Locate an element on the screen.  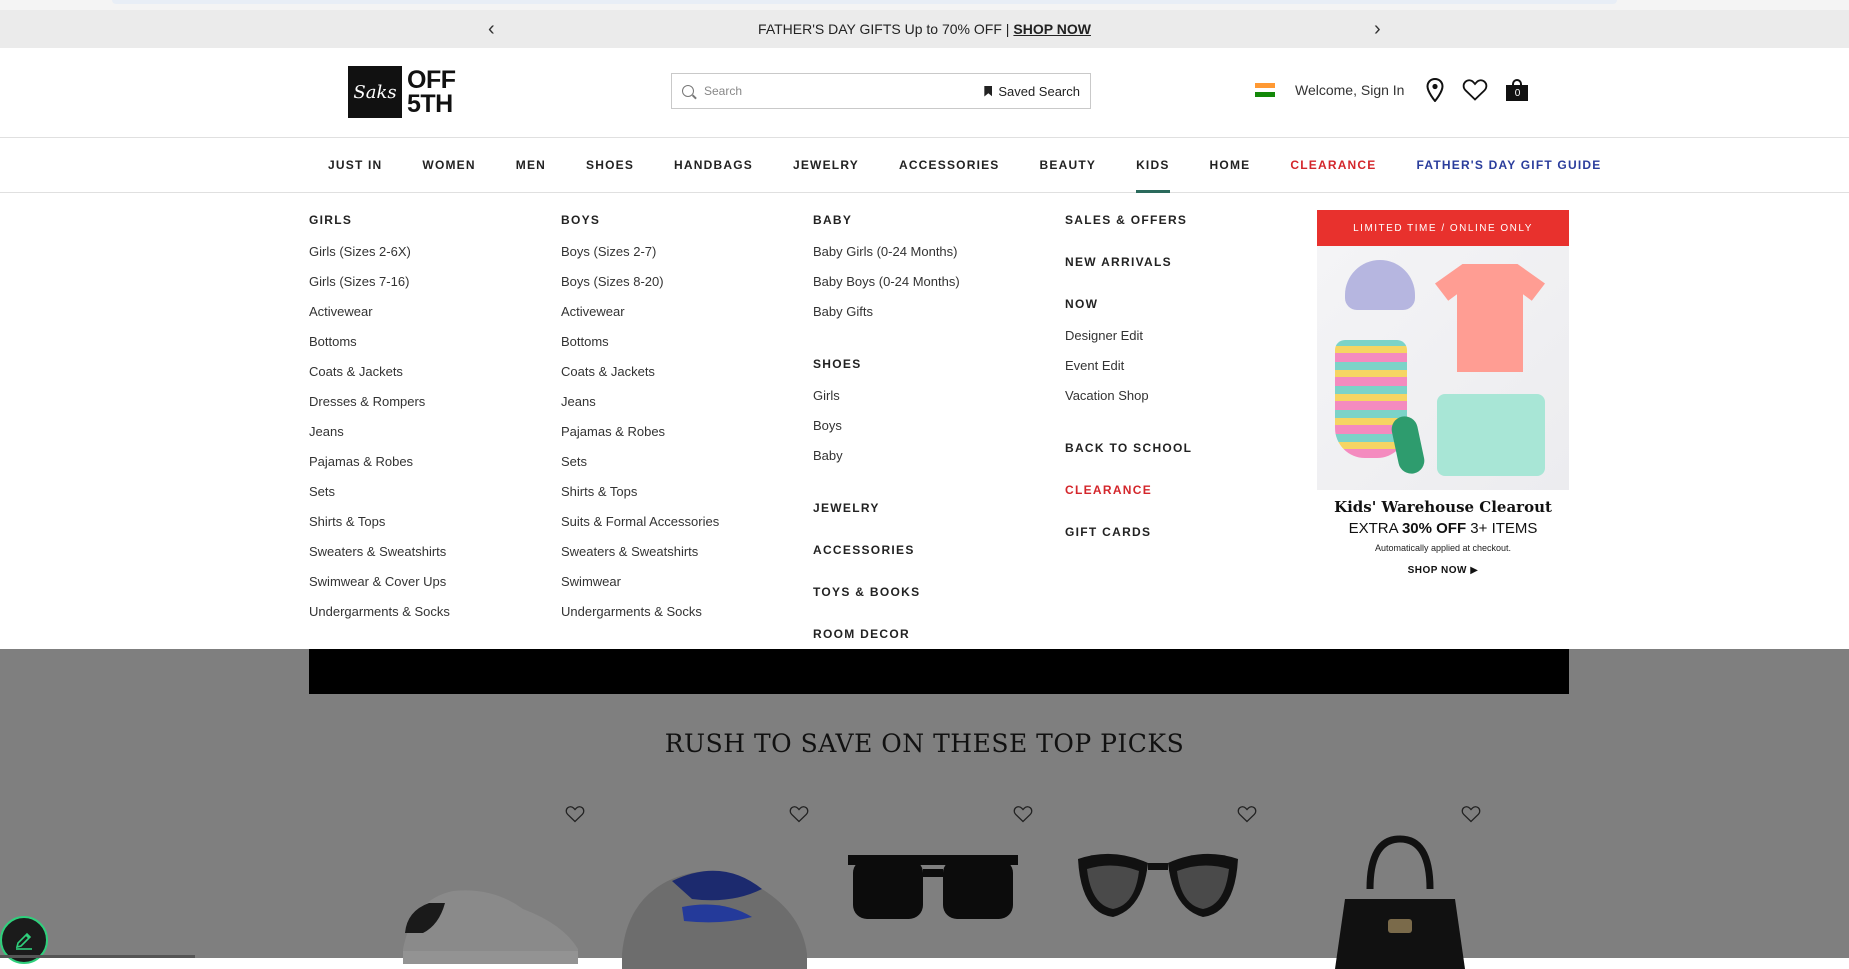
accessories-heading: ACCESSORIES is located at coordinates (886, 552).